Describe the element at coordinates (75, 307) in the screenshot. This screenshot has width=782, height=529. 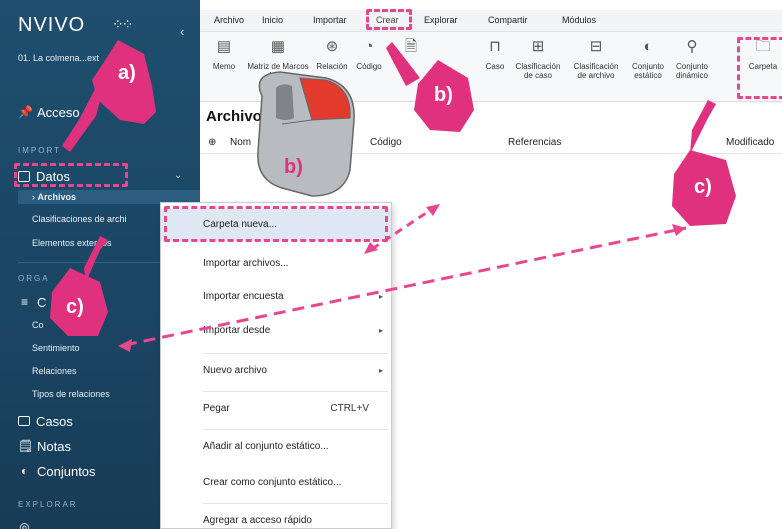
I see `annotation-label-c-left: c)` at that location.